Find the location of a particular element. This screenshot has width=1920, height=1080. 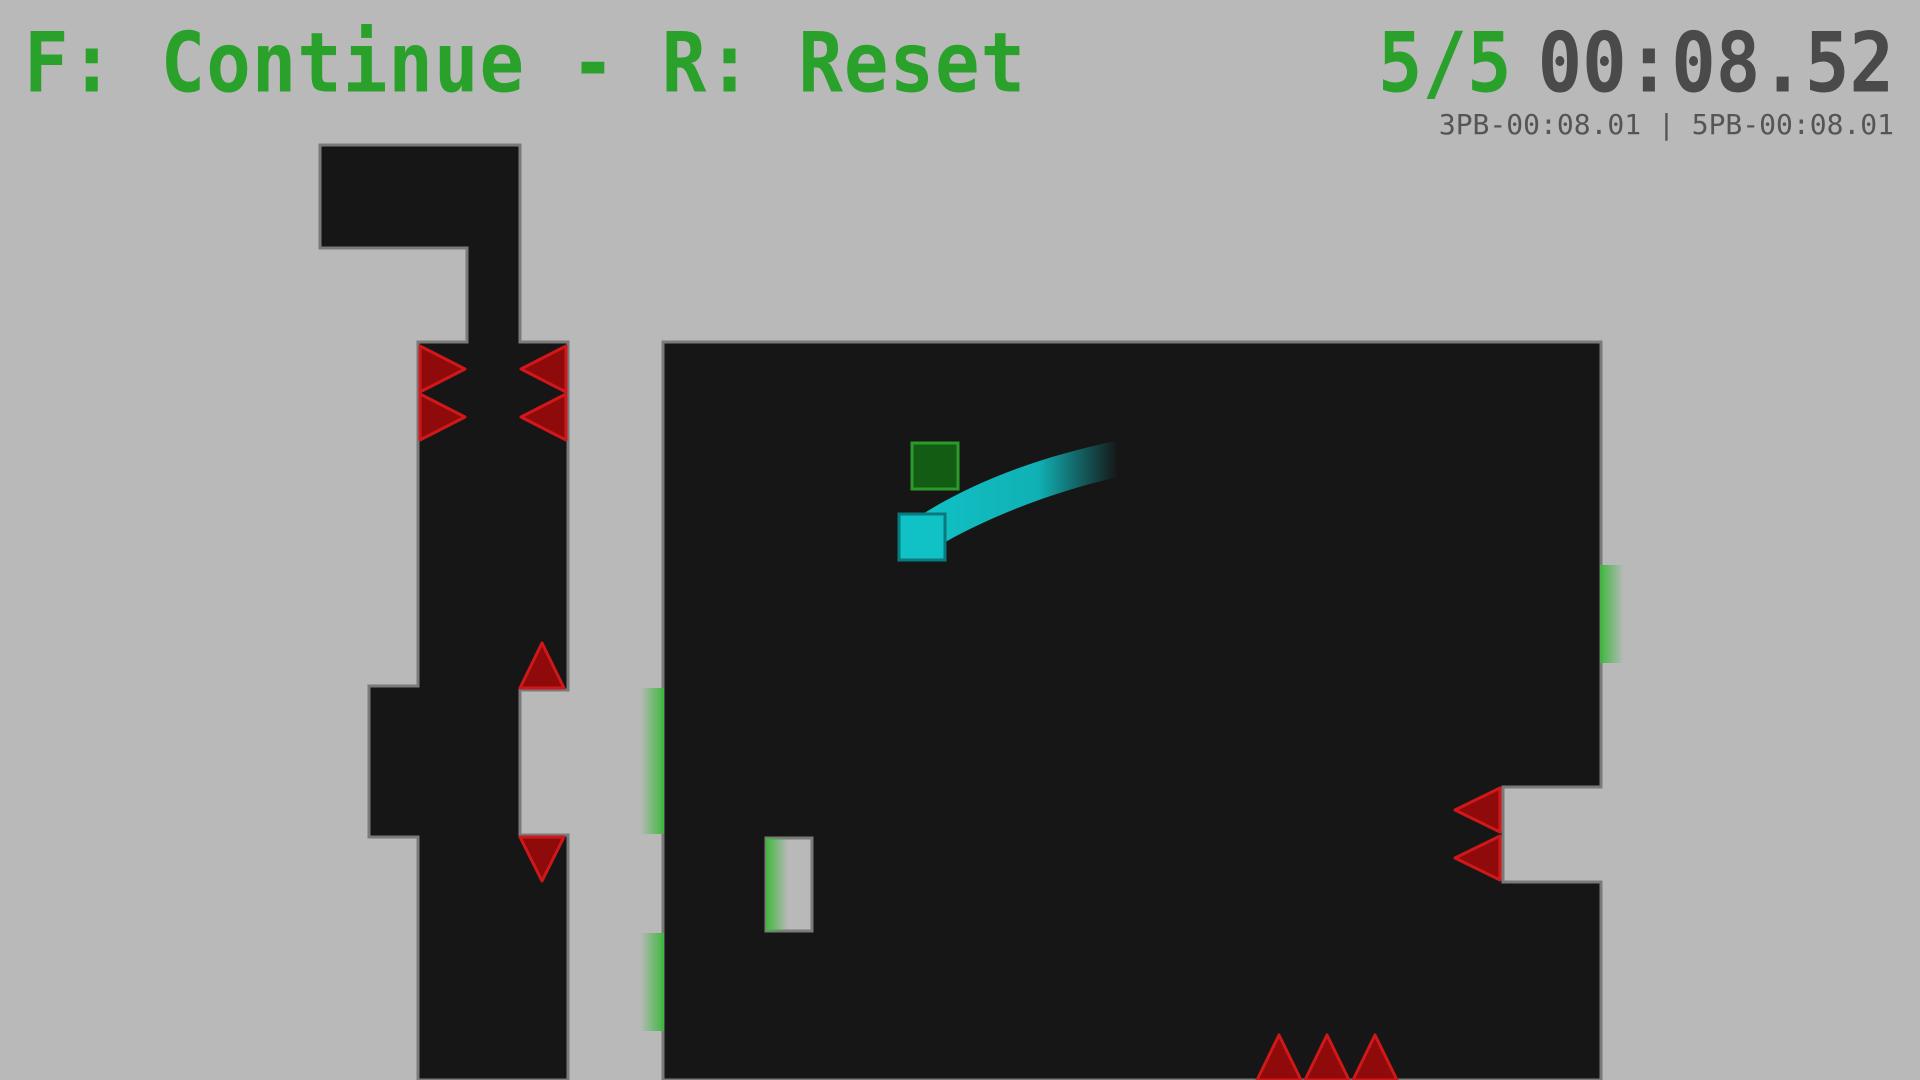

bounce-pad-notch is located at coordinates (777, 884).